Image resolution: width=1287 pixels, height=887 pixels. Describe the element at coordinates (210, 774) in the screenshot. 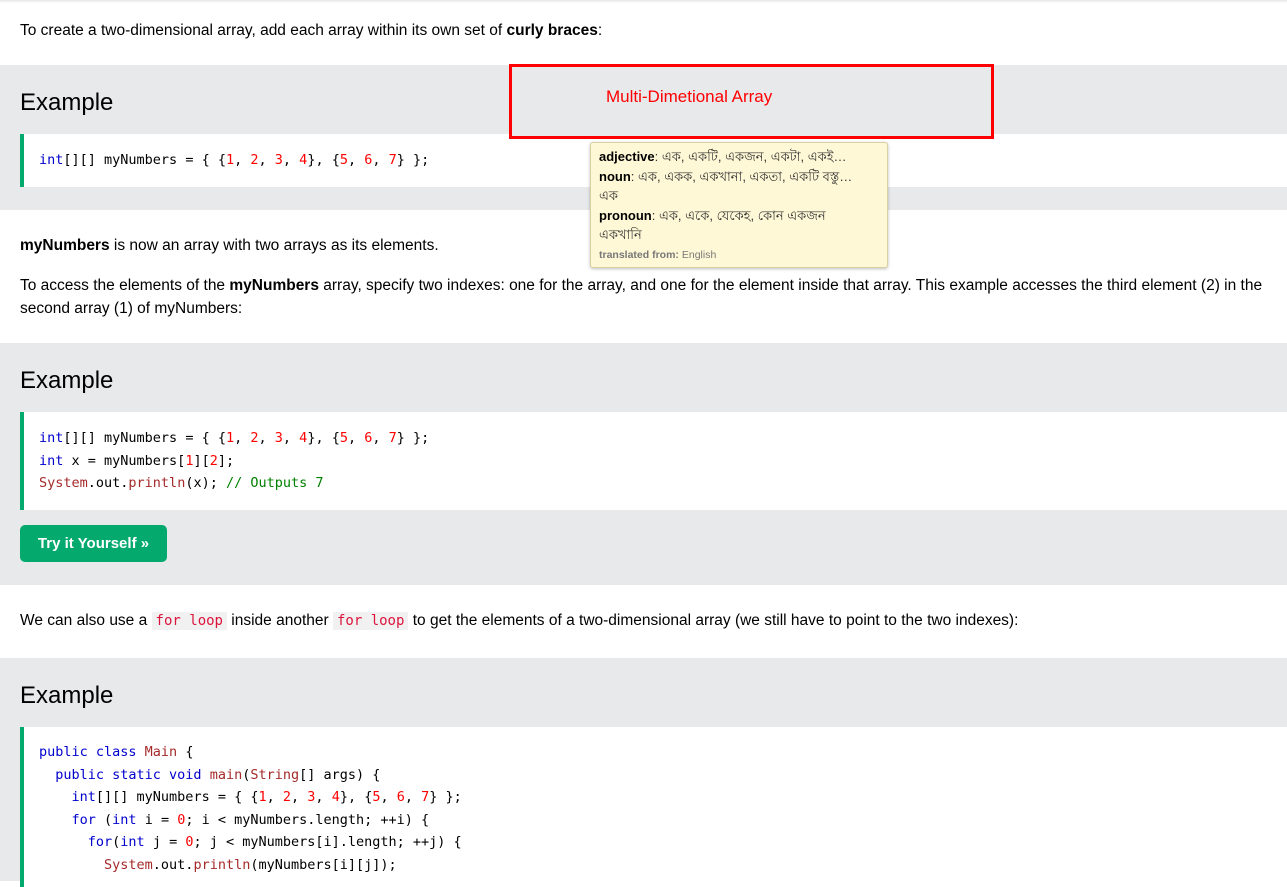

I see `code-line: public static void main(String[] args) {` at that location.